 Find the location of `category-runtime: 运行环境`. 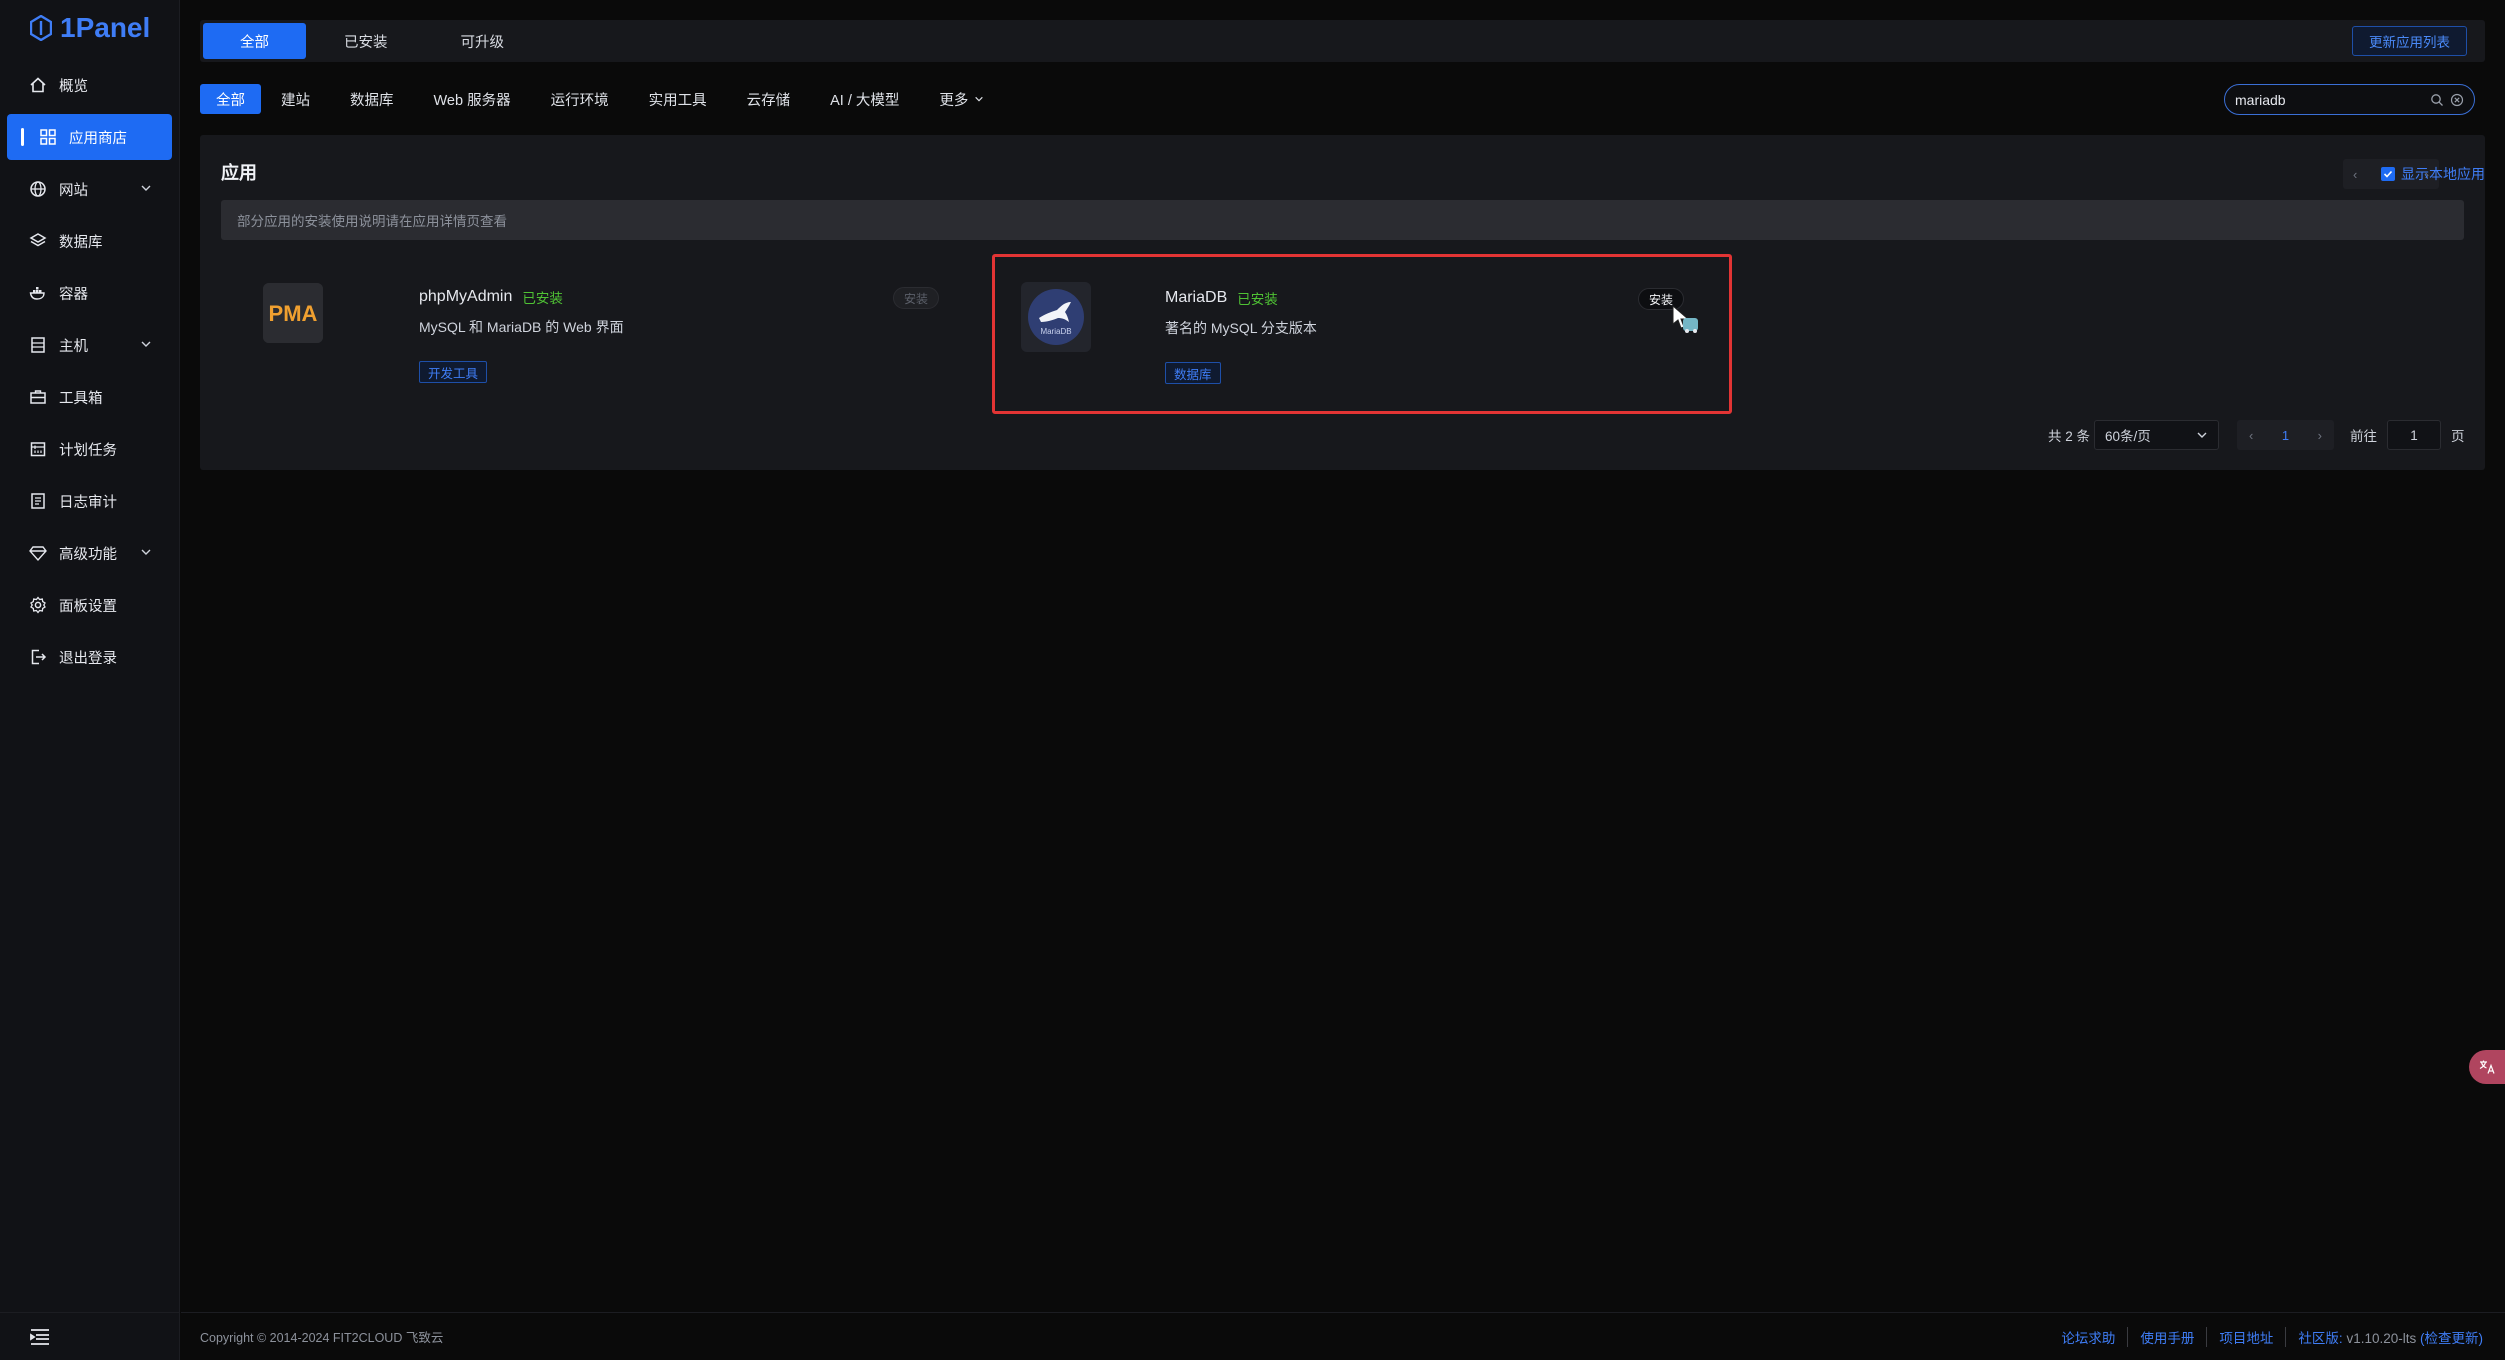

category-runtime: 运行环境 is located at coordinates (580, 99).